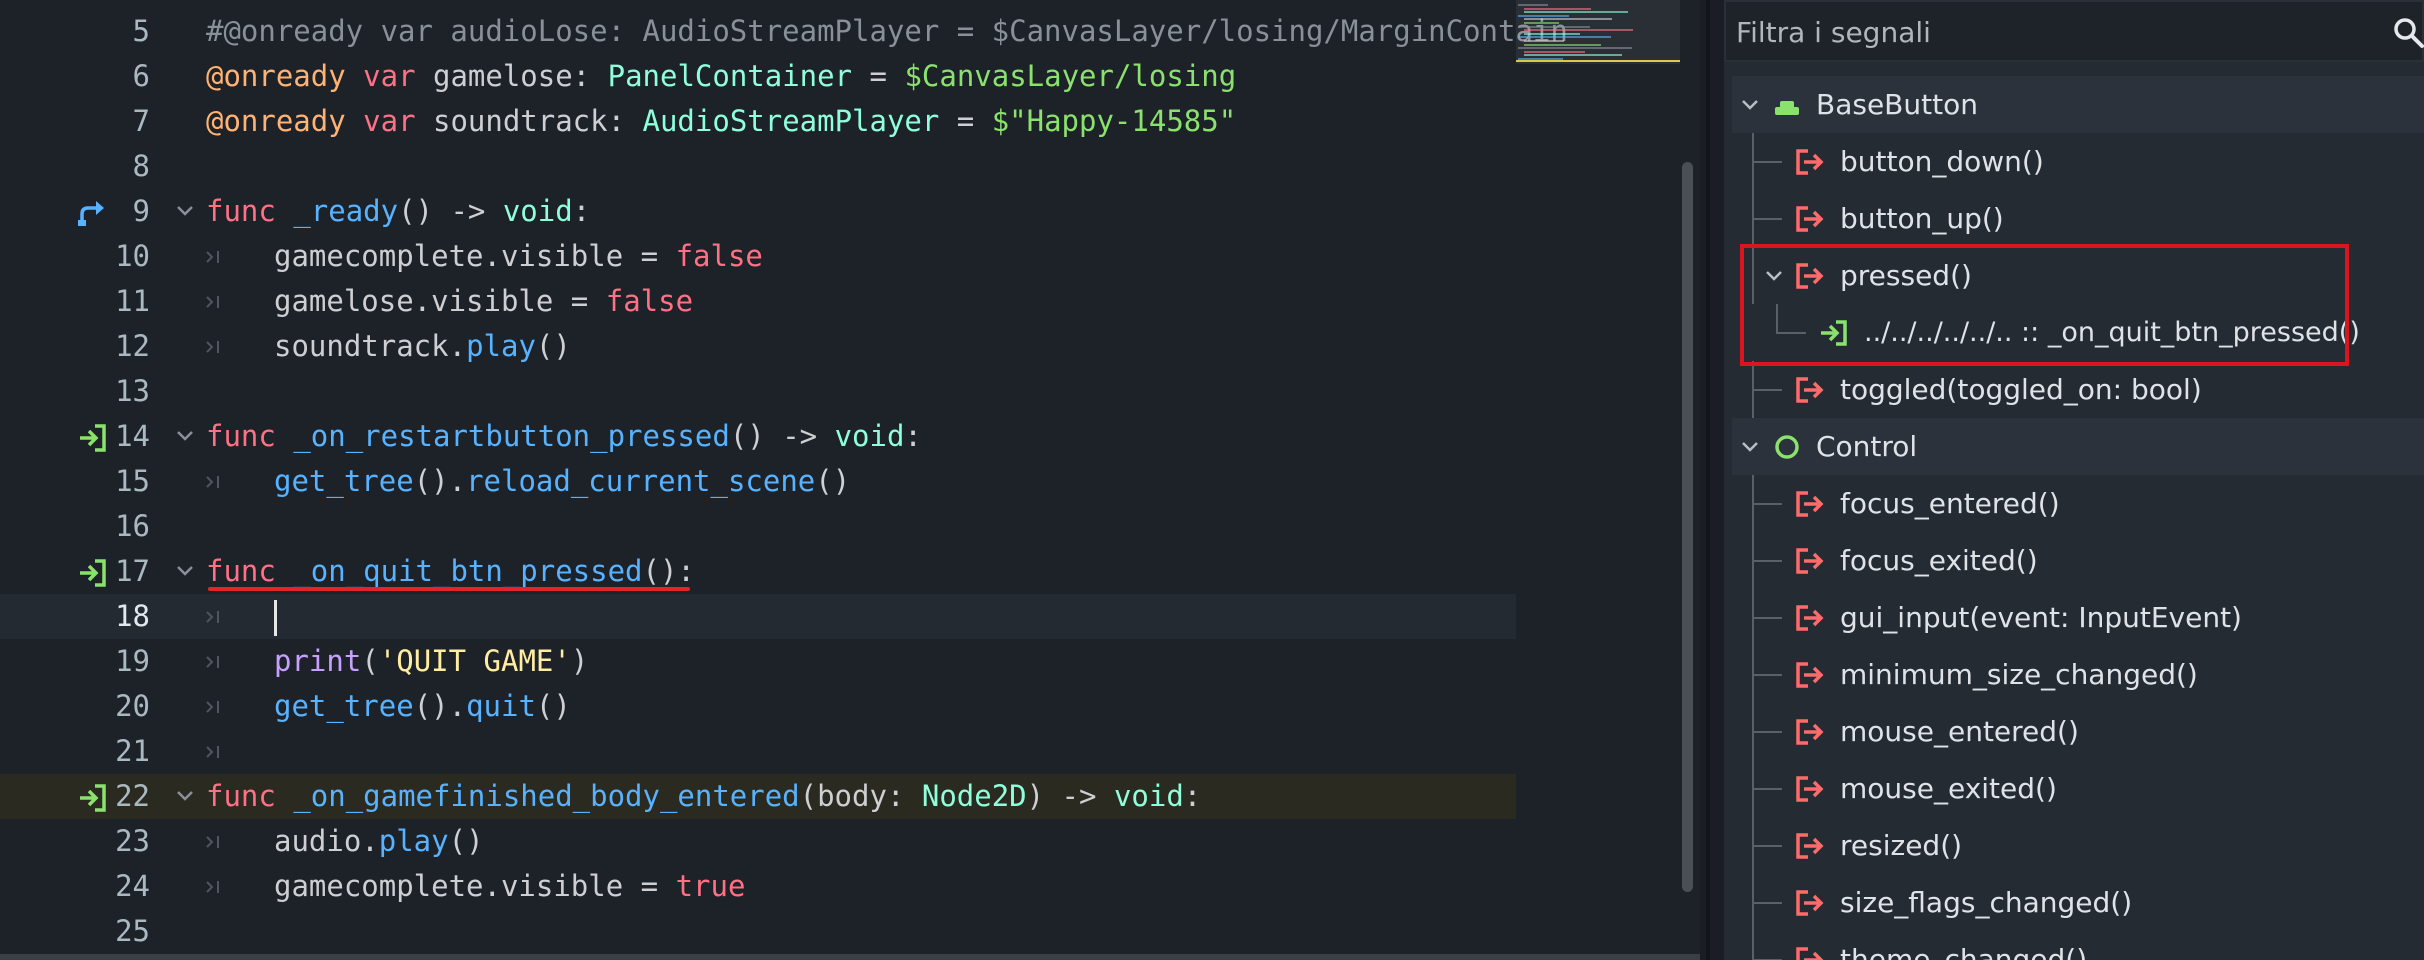 The image size is (2424, 960). I want to click on class-group-basebutton: BaseButton, so click(2078, 104).